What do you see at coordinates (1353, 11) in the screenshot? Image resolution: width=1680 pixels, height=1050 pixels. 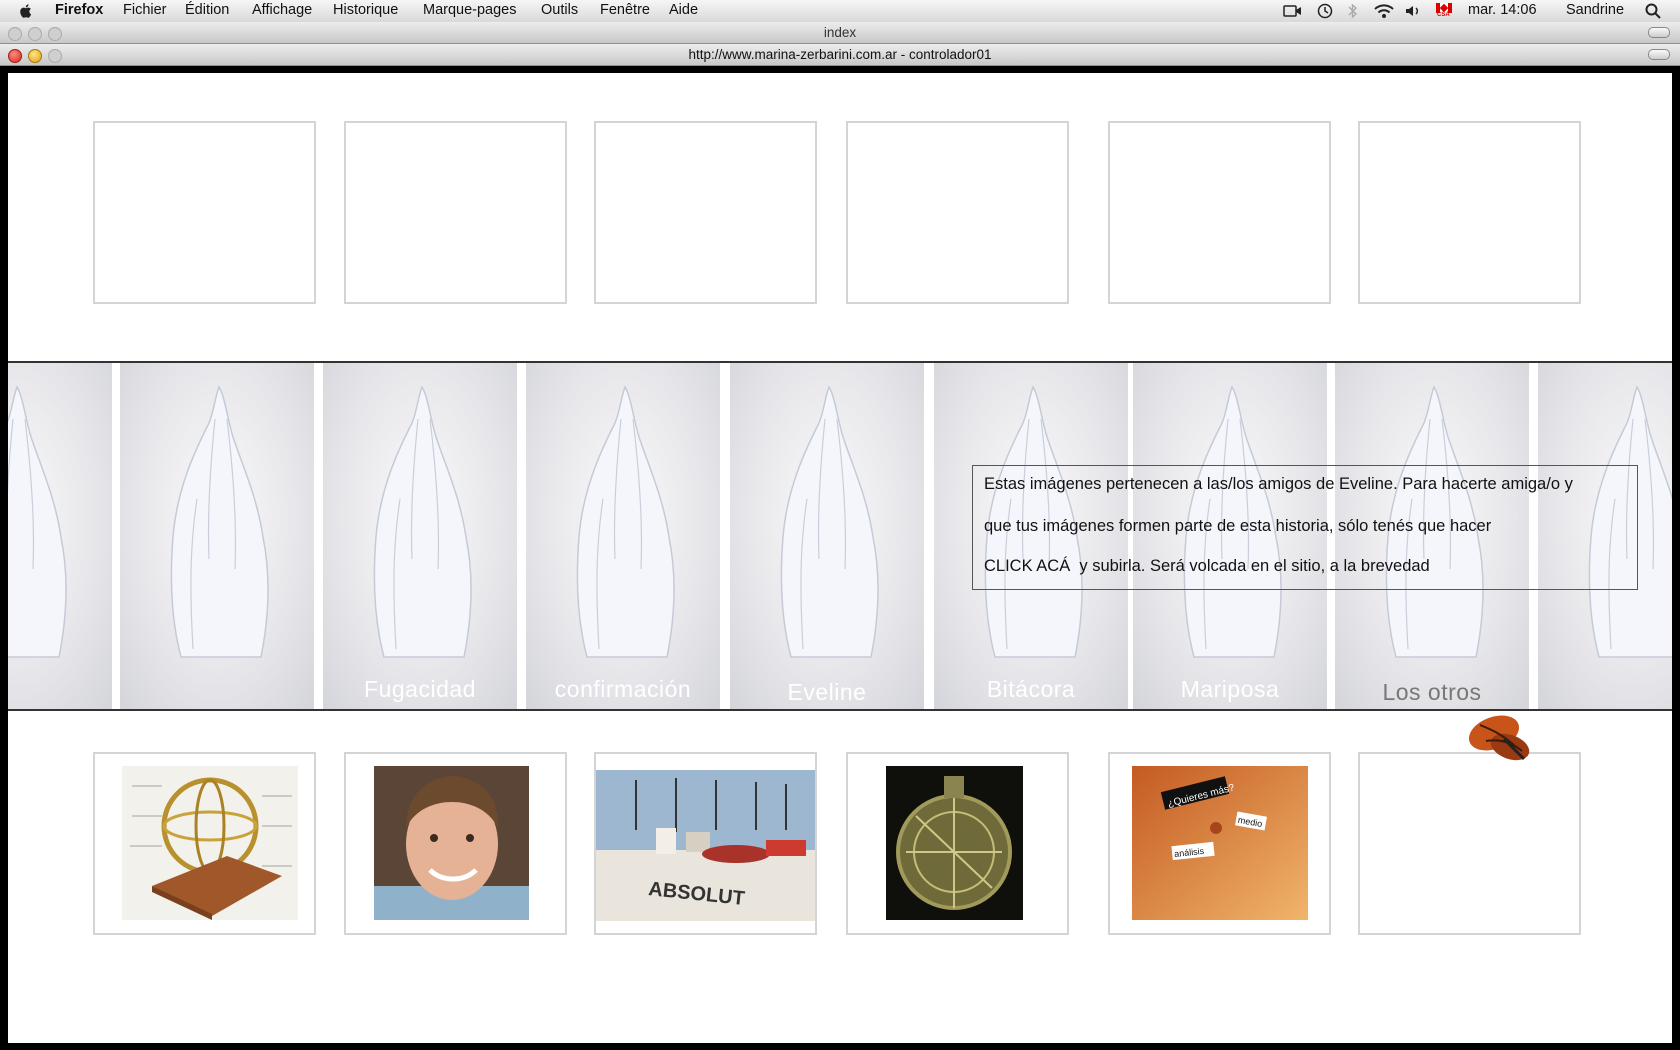 I see `bluetooth-icon` at bounding box center [1353, 11].